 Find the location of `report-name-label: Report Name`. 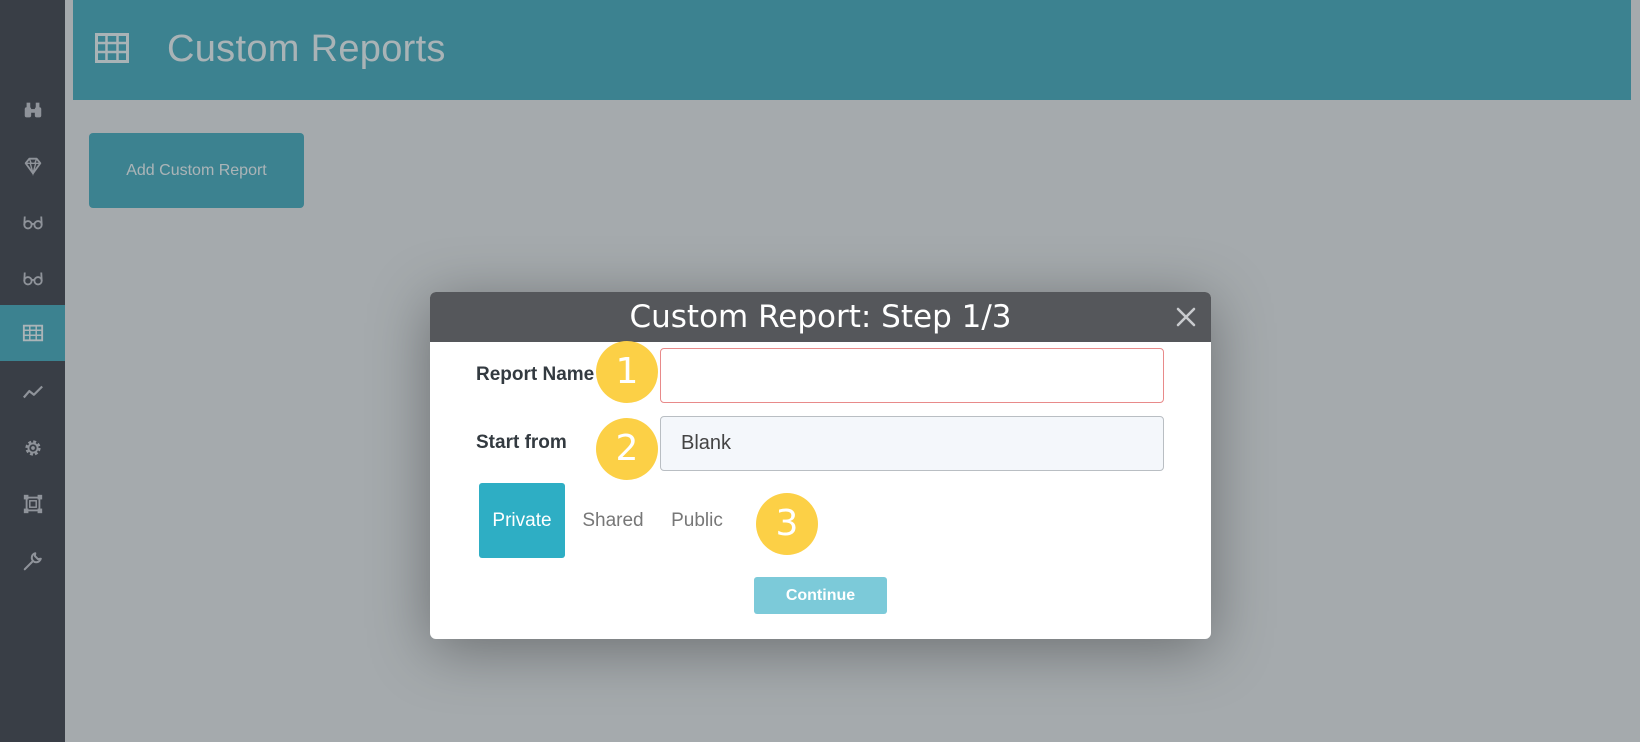

report-name-label: Report Name is located at coordinates (535, 374).